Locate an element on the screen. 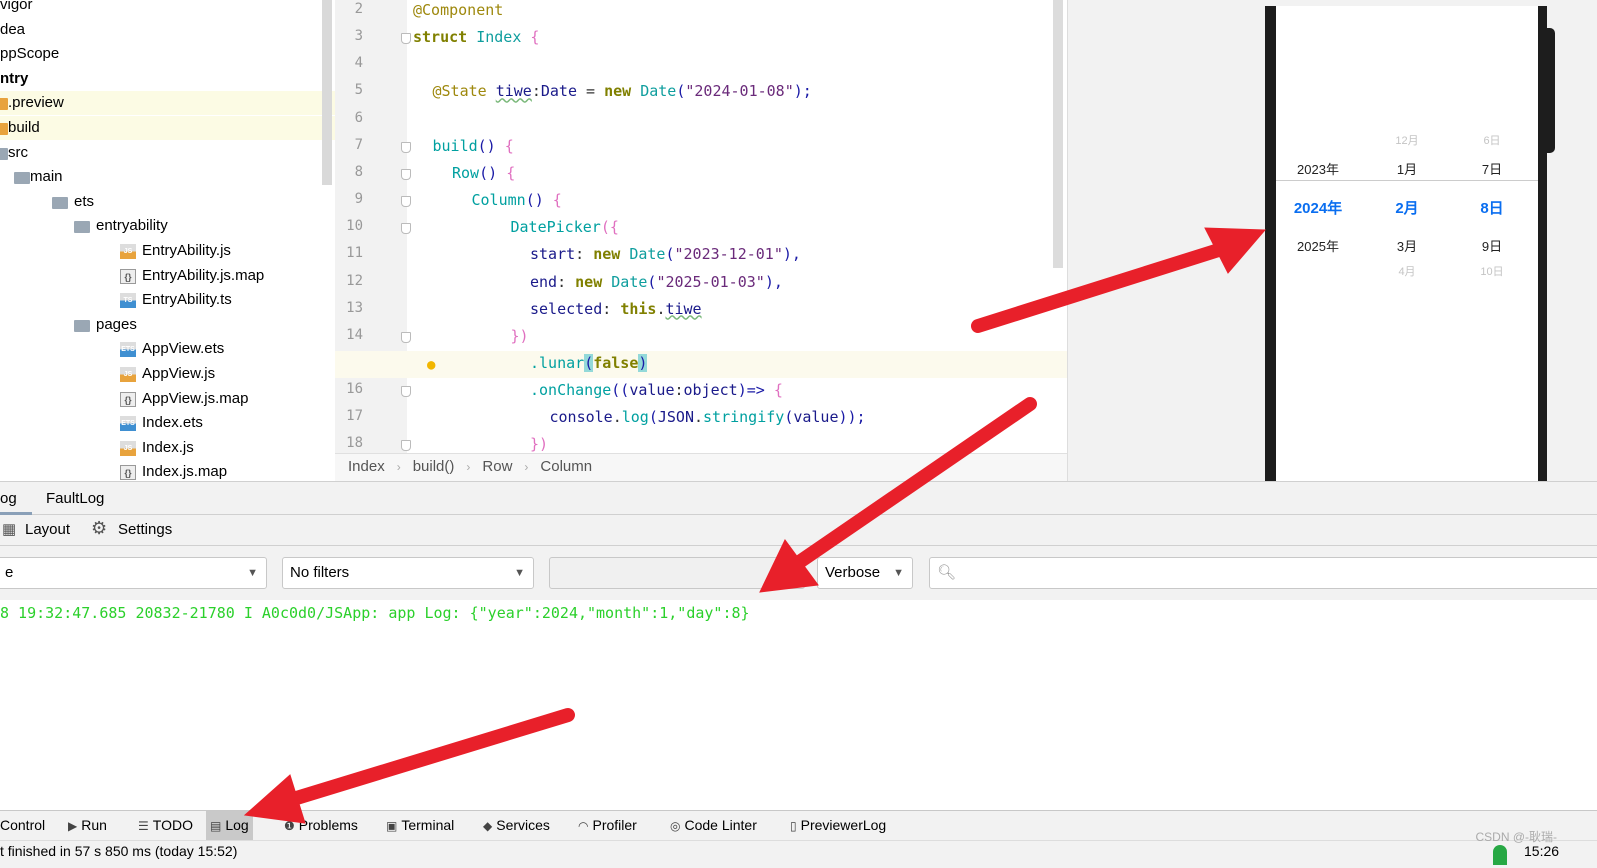  tree-item: build is located at coordinates (167, 128).